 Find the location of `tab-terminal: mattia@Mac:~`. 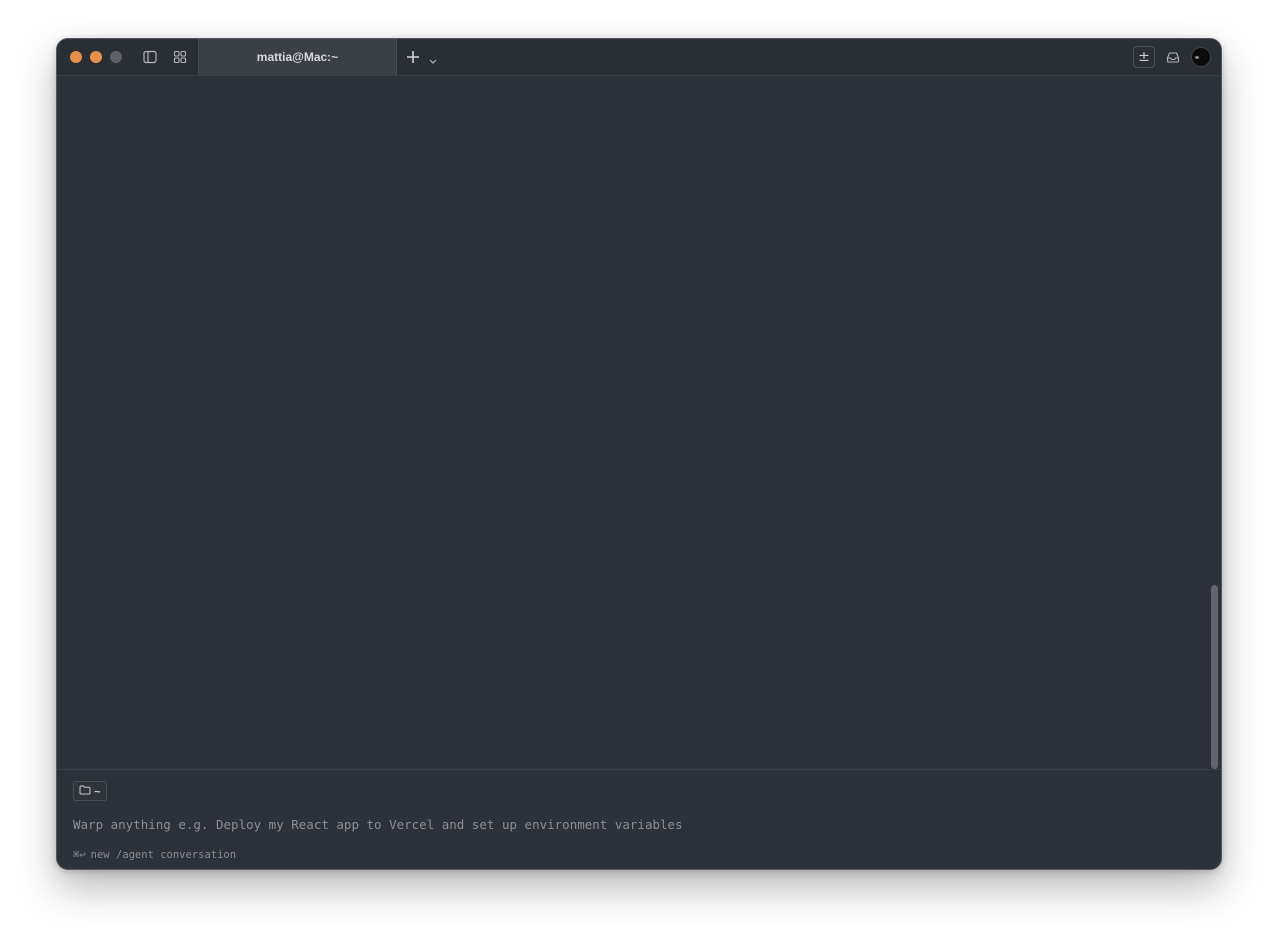

tab-terminal: mattia@Mac:~ is located at coordinates (297, 57).